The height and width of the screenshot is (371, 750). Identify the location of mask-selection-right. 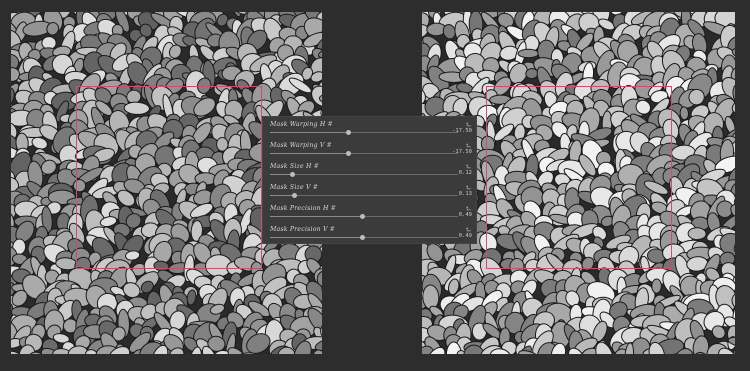
(579, 177).